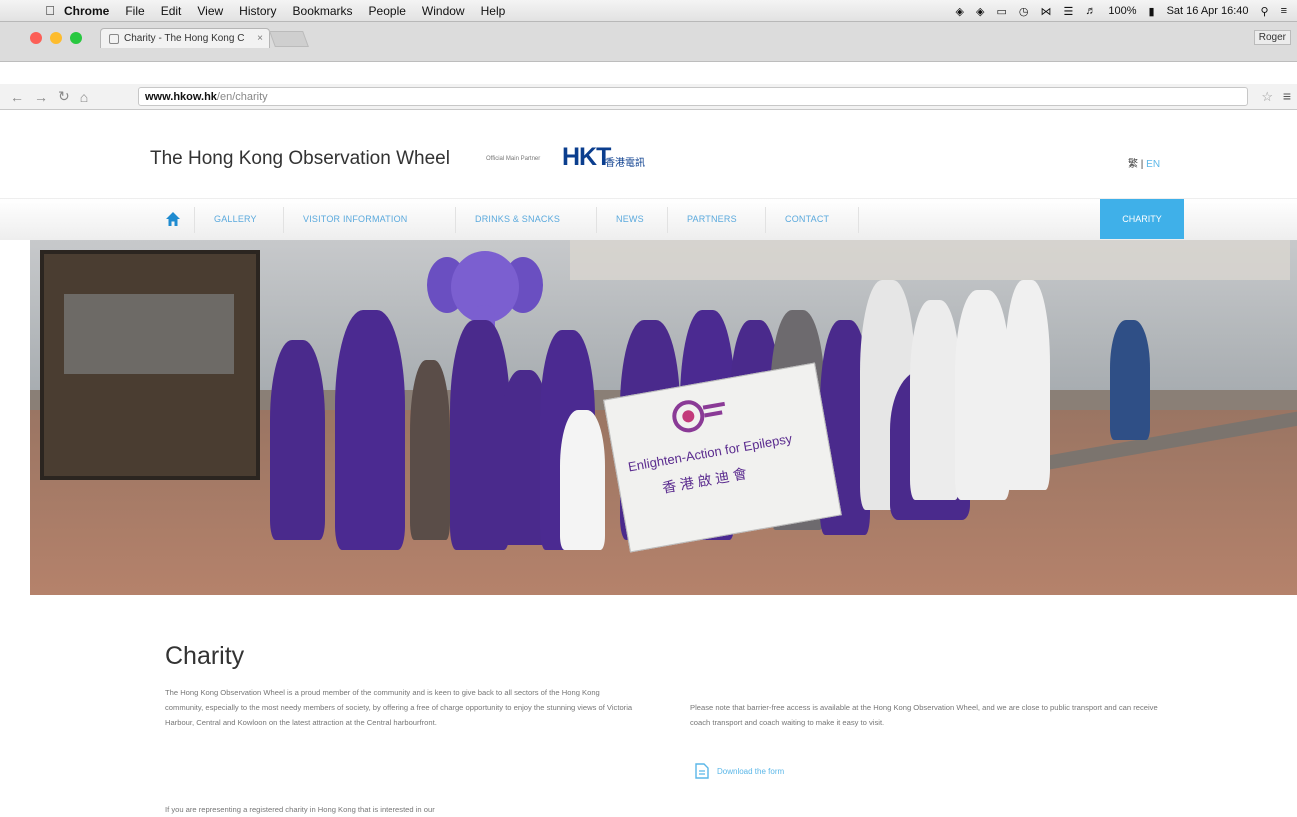 This screenshot has width=1297, height=817. Describe the element at coordinates (960, 11) in the screenshot. I see `dropbox-icon: ◈` at that location.